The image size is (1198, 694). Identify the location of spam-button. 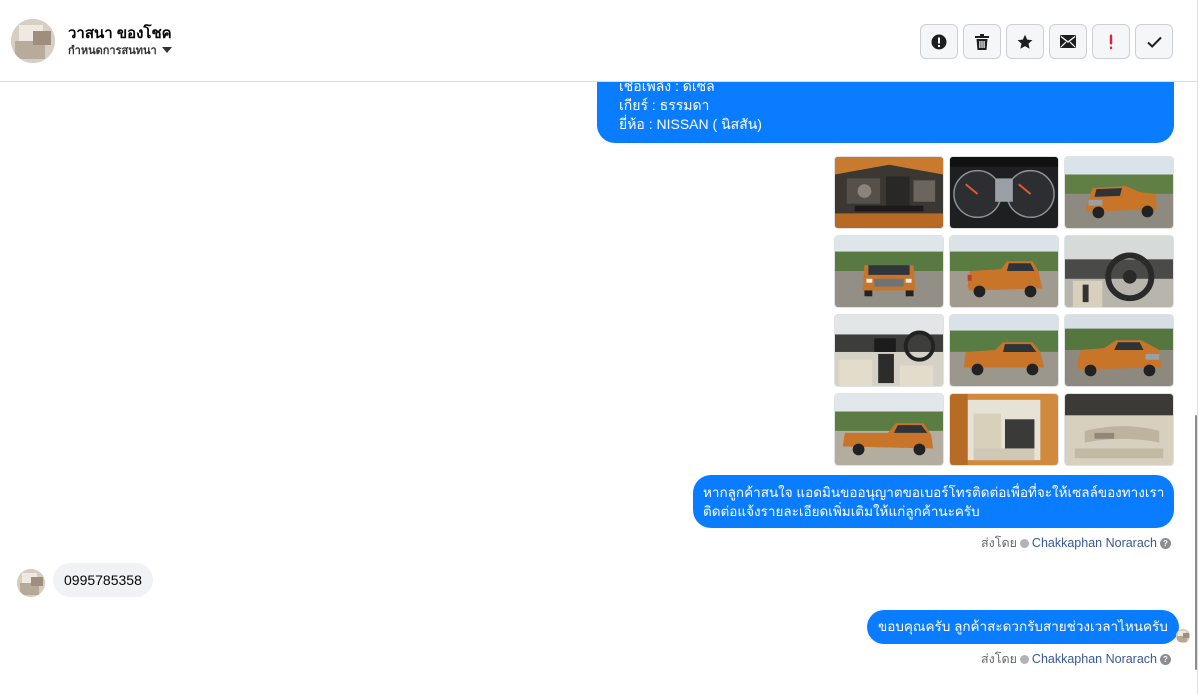
(1111, 41).